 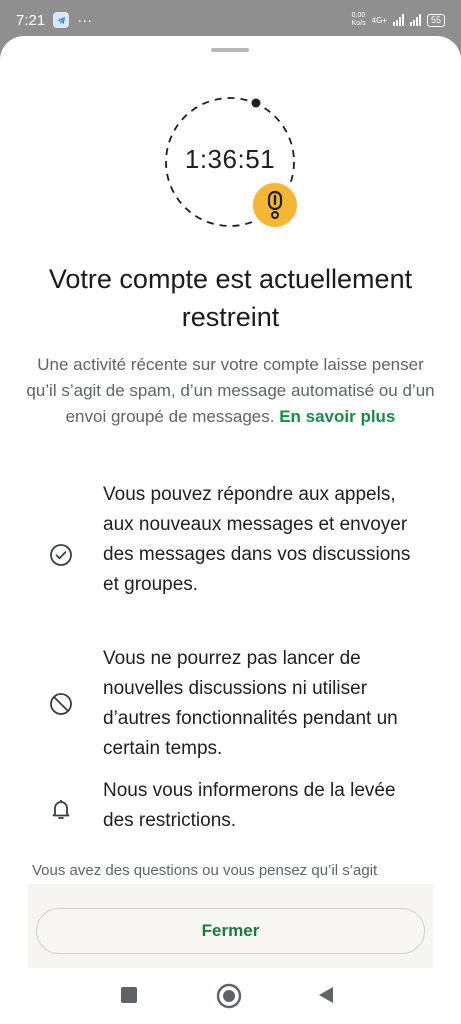 I want to click on net-type: 4G+, so click(x=379, y=20).